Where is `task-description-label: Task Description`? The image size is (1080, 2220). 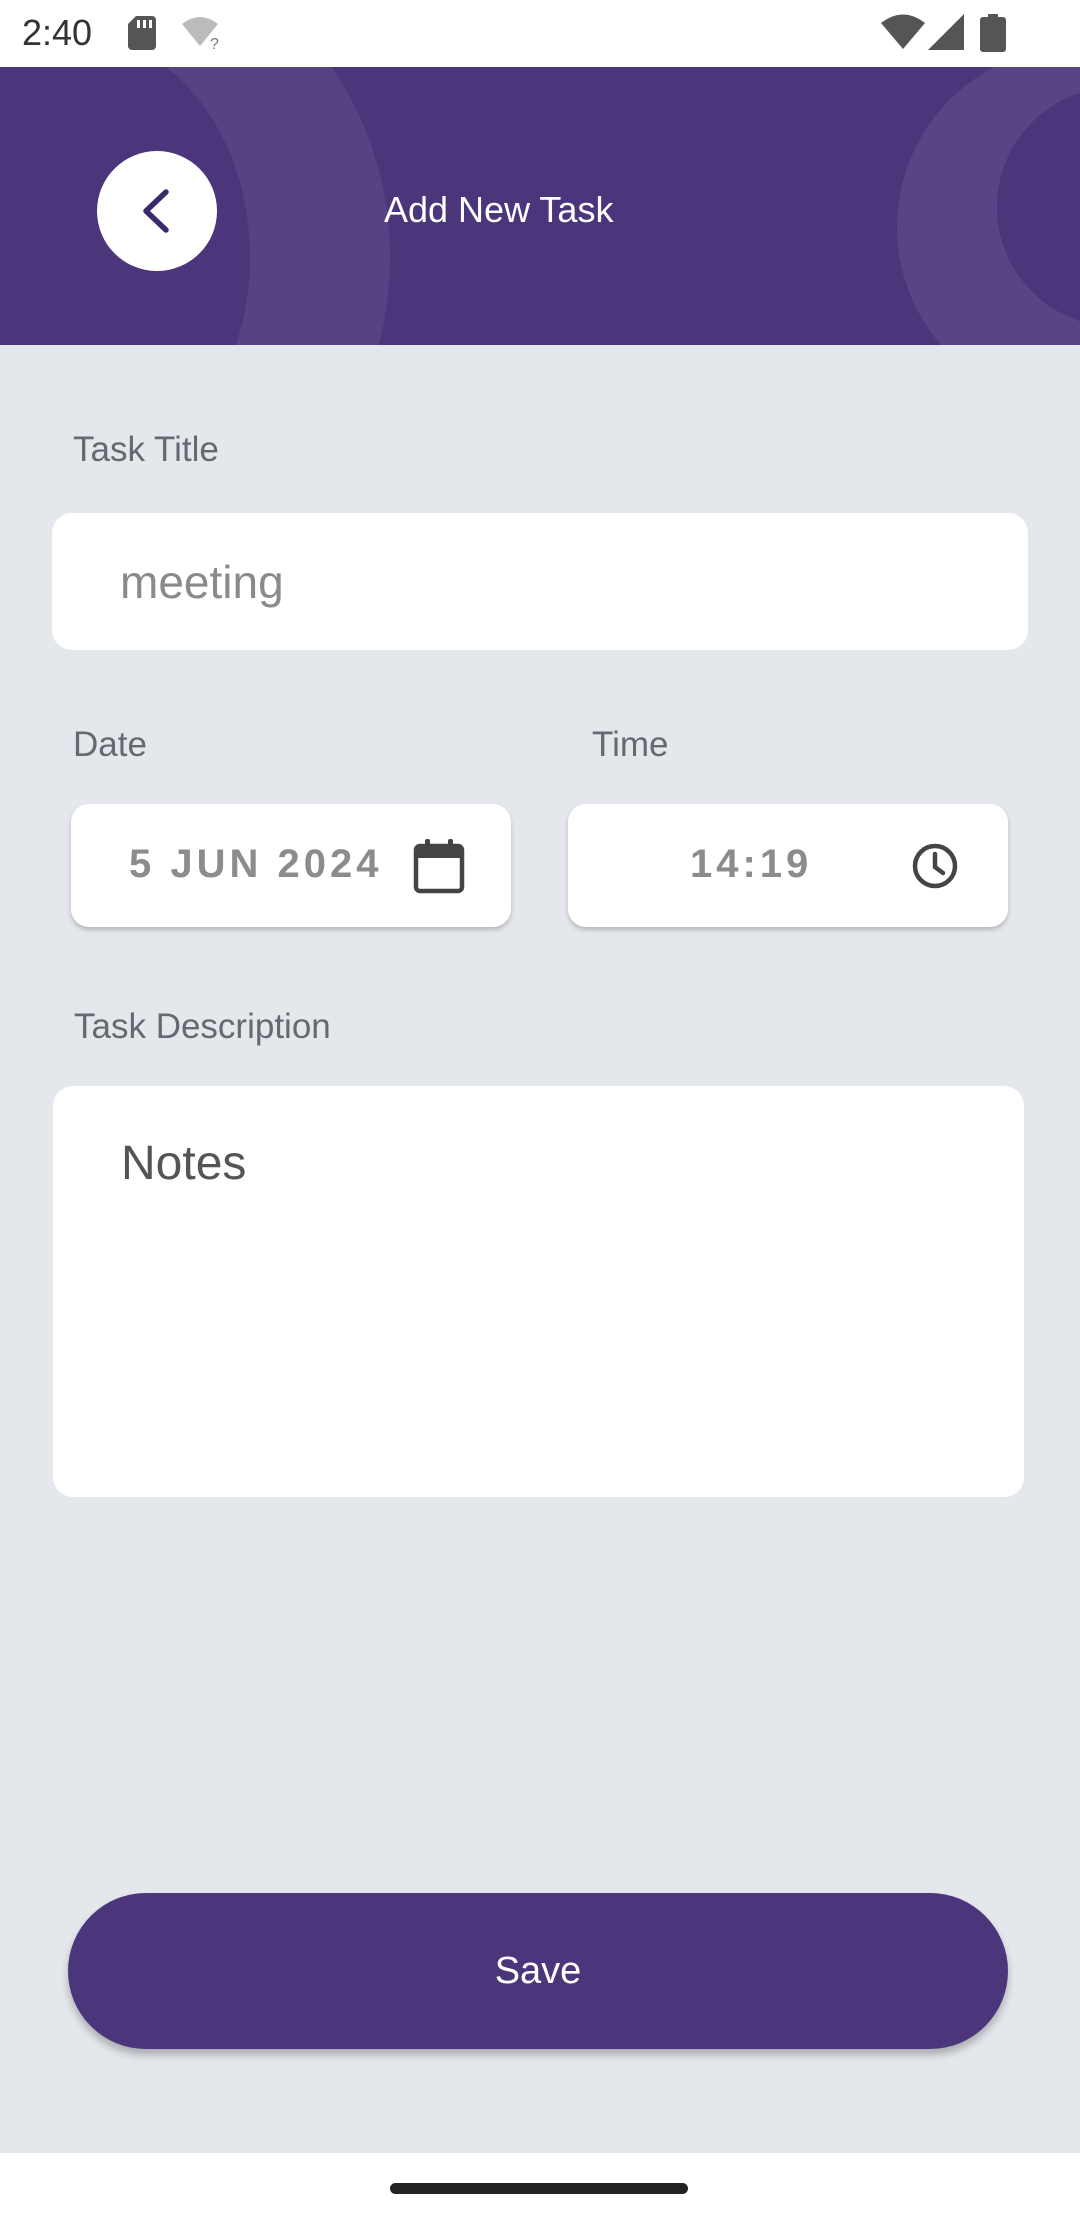 task-description-label: Task Description is located at coordinates (202, 1026).